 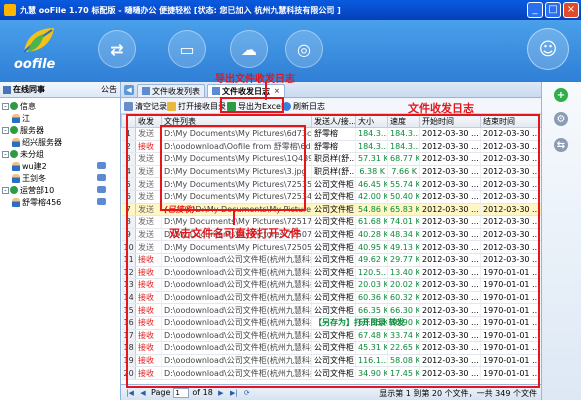 What do you see at coordinates (129, 90) in the screenshot?
I see `back-icon: ◀` at bounding box center [129, 90].